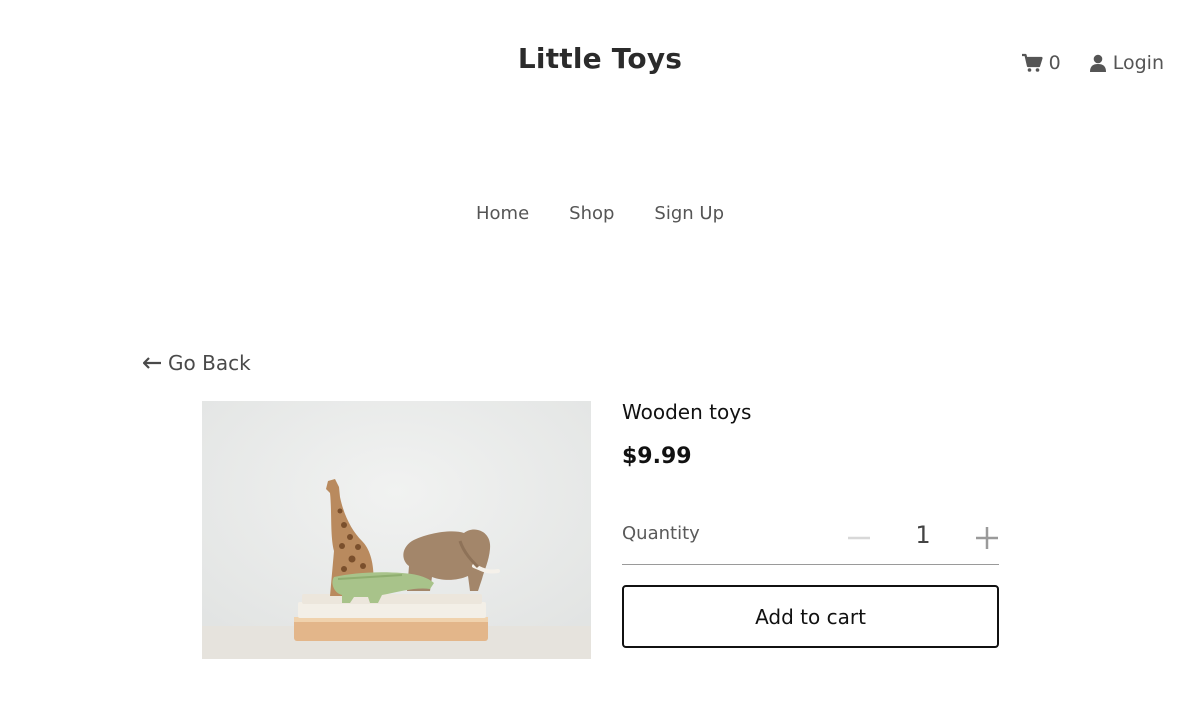  I want to click on nav-item-shop: Shop, so click(591, 213).